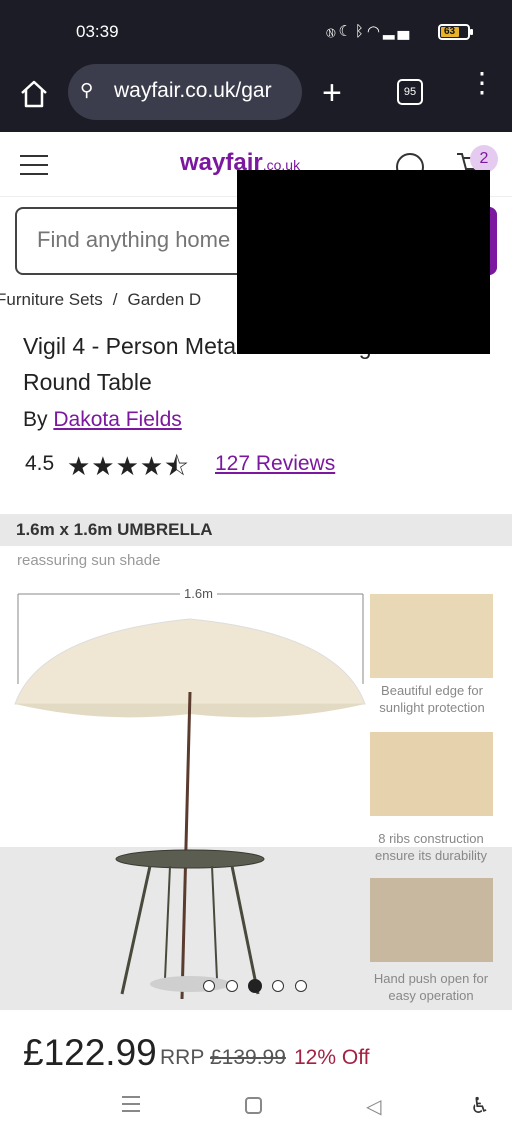 The height and width of the screenshot is (1138, 512). I want to click on edge-detail-image, so click(431, 636).